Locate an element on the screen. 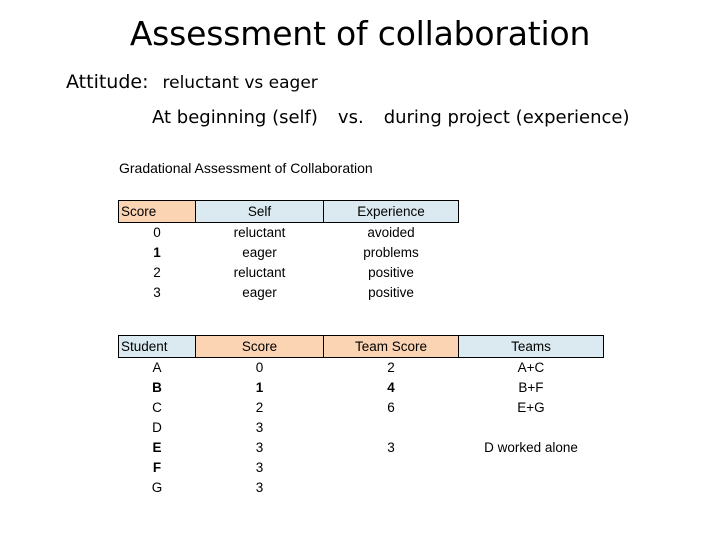 This screenshot has height=540, width=720. cell-student: B is located at coordinates (157, 387).